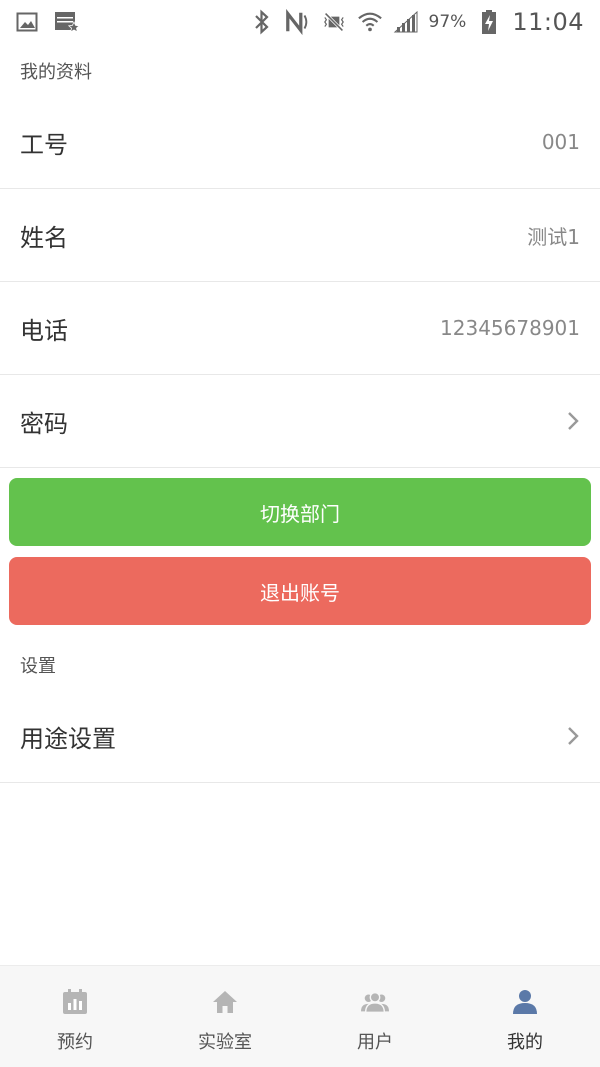 The image size is (600, 1067). I want to click on tab-mine: 我的, so click(525, 1016).